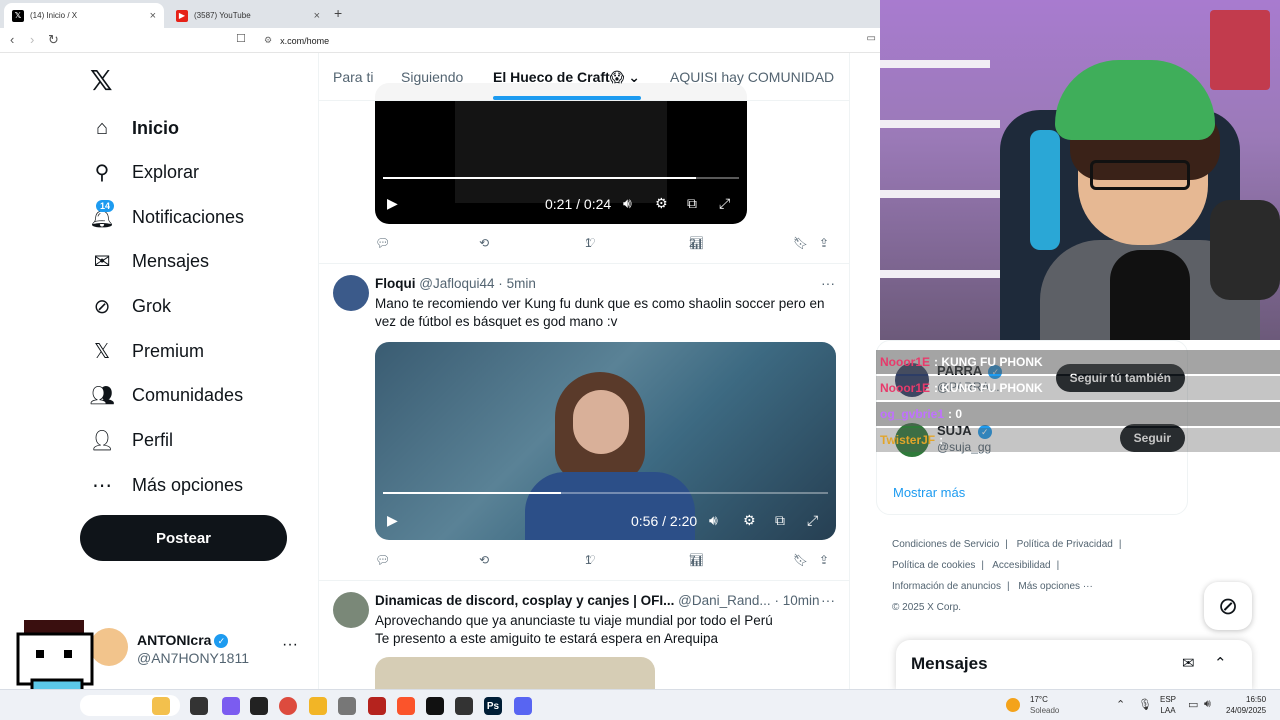 The image size is (1280, 720). I want to click on video-time: 0:56 / 2:20, so click(664, 521).